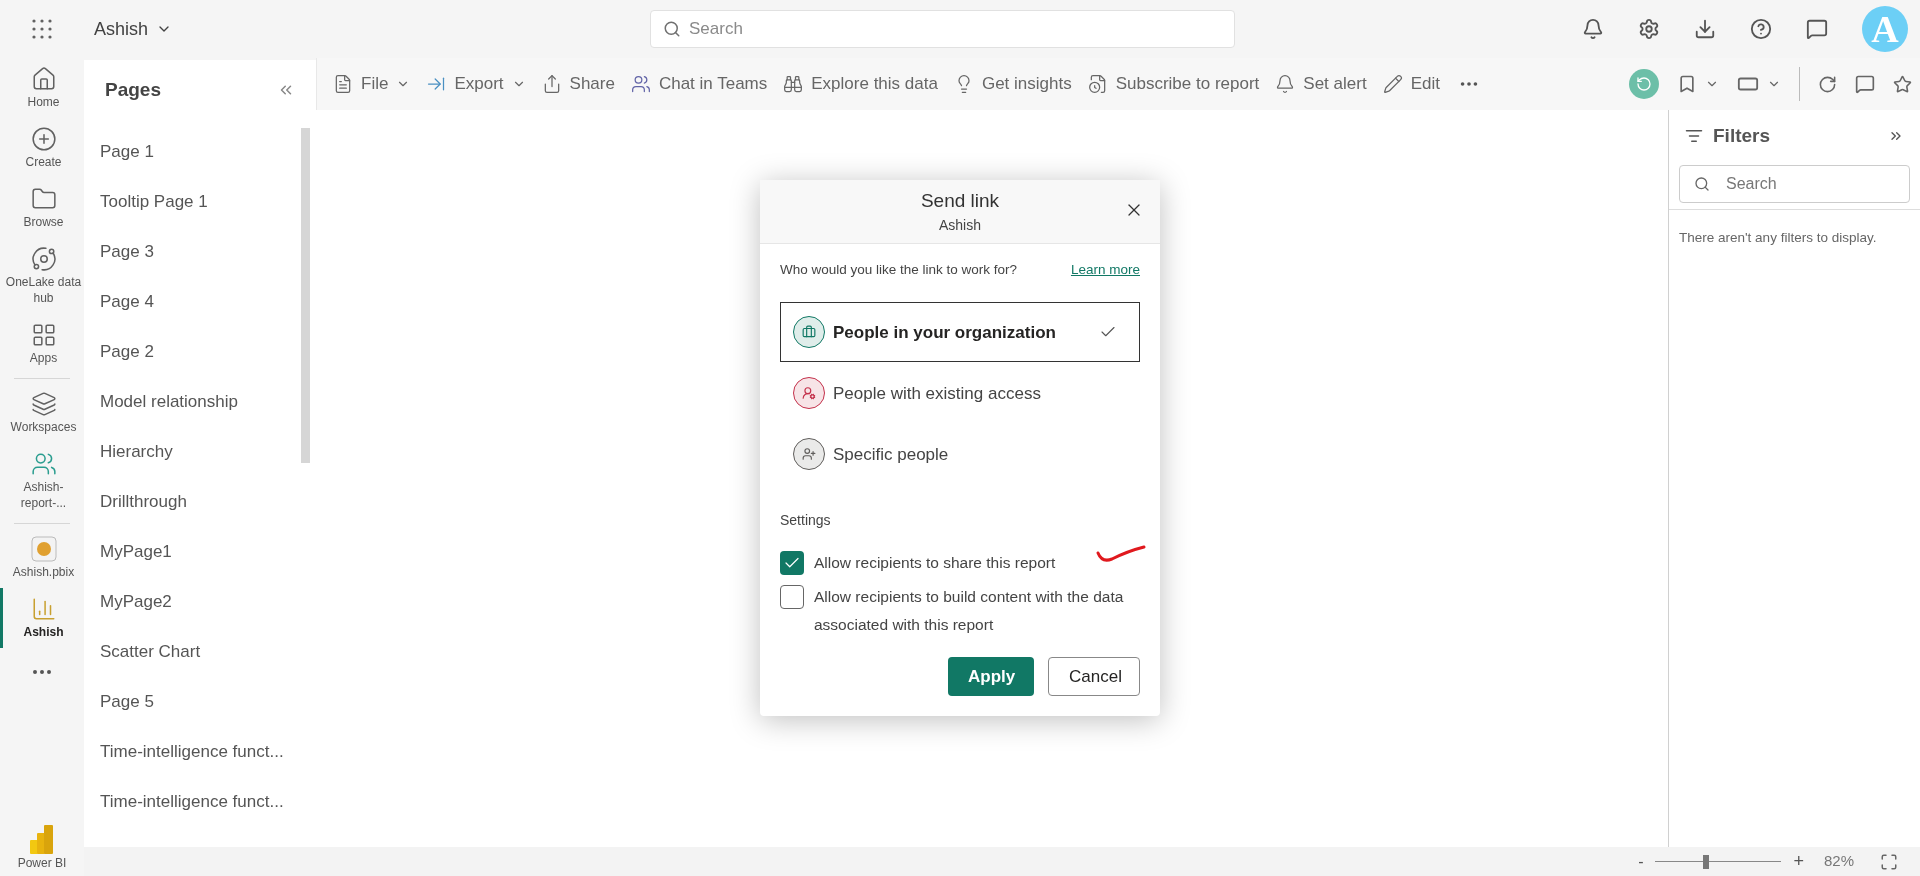  I want to click on nav-item: Workspaces, so click(42, 413).